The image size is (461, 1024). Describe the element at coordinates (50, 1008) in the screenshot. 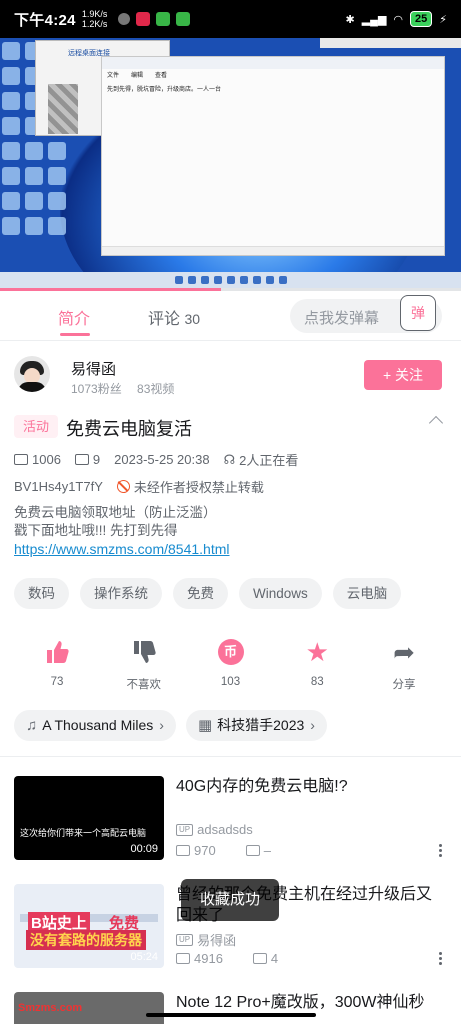

I see `watermark: Smzms.com` at that location.